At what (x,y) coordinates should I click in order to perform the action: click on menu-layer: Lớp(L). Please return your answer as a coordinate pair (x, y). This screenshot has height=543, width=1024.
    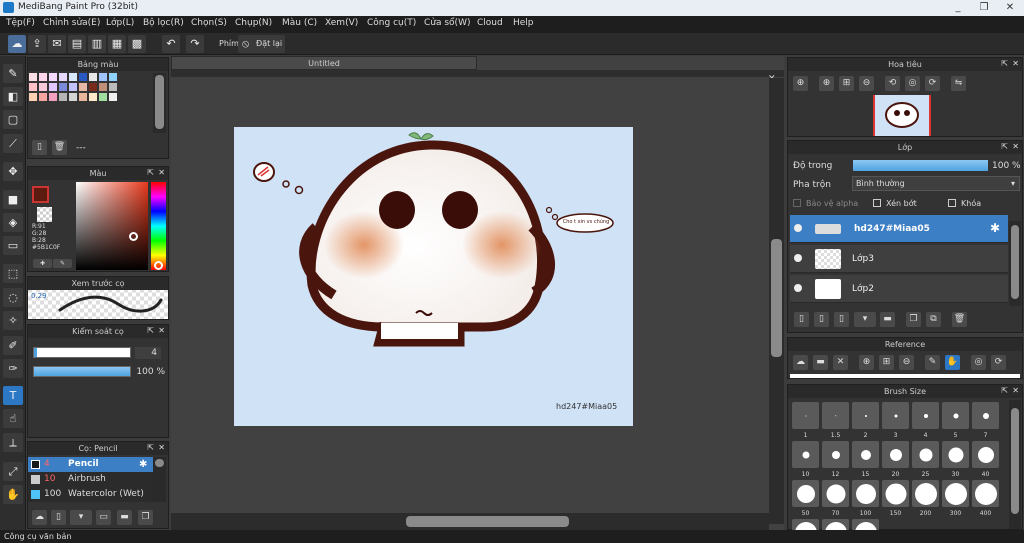
    Looking at the image, I should click on (120, 23).